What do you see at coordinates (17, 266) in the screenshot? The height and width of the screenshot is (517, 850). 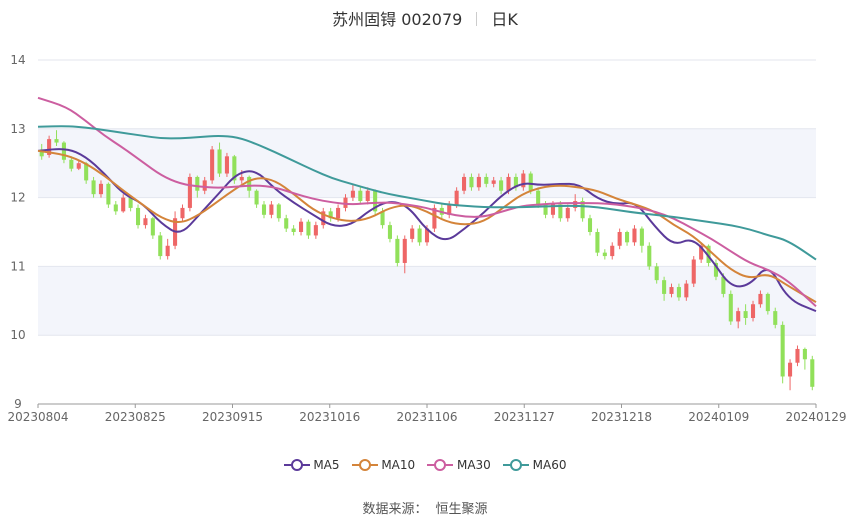 I see `y-tick-label: 11` at bounding box center [17, 266].